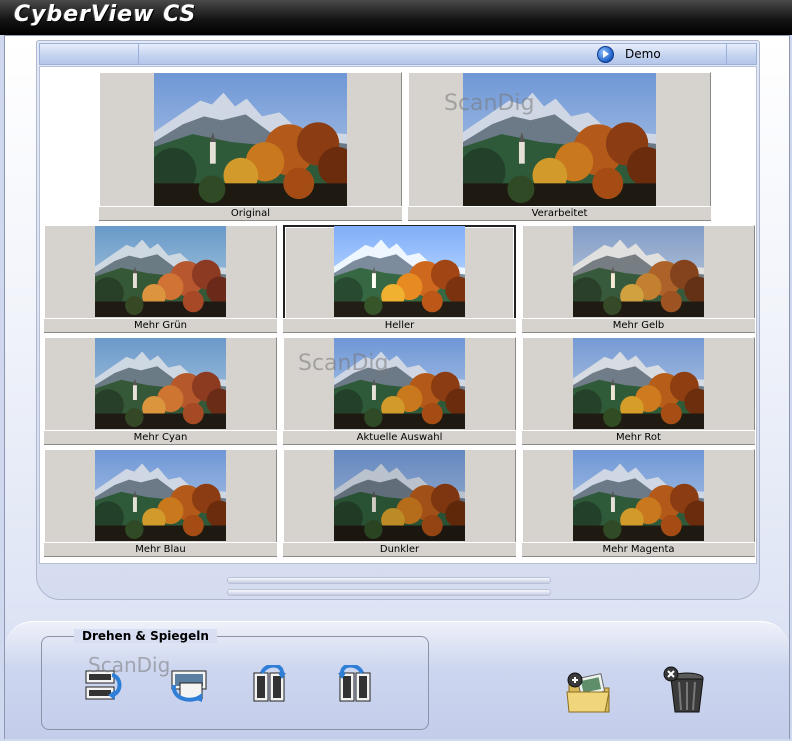  I want to click on mirror-left-button, so click(270, 684).